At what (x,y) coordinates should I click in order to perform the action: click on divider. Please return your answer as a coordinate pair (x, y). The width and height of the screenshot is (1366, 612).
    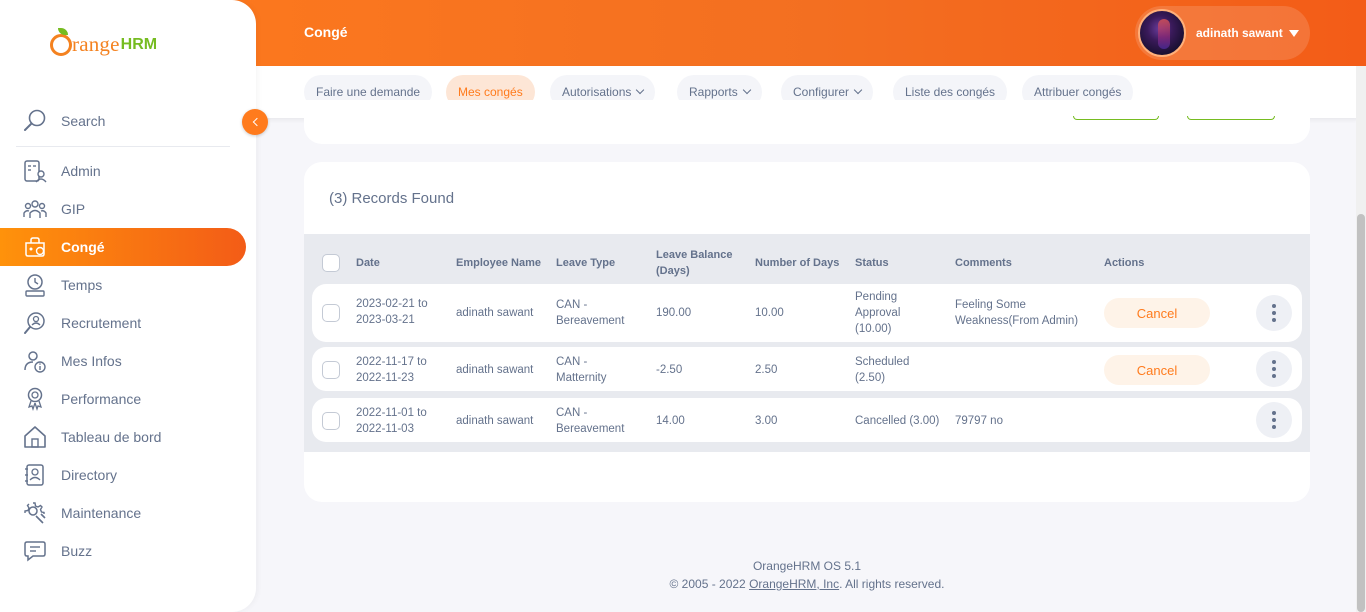
    Looking at the image, I should click on (123, 146).